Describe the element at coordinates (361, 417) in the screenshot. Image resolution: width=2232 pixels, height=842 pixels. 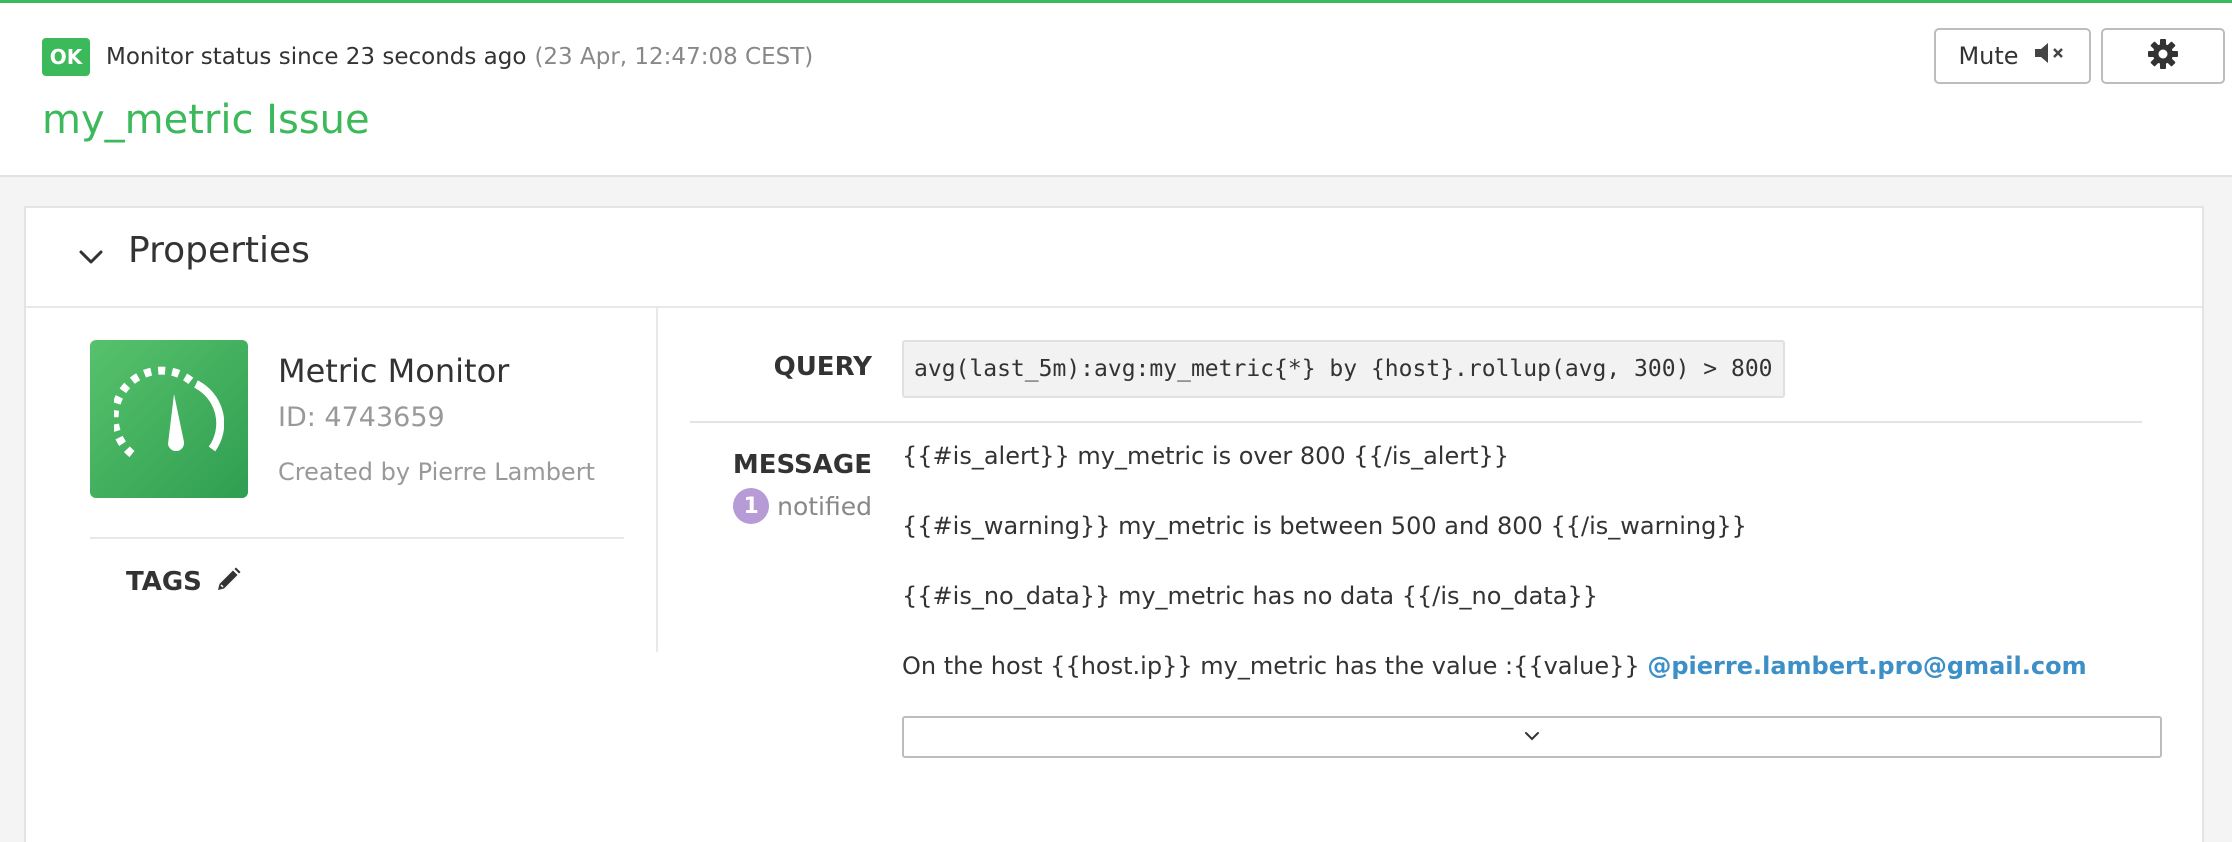
I see `monitor-id: ID: 4743659` at that location.